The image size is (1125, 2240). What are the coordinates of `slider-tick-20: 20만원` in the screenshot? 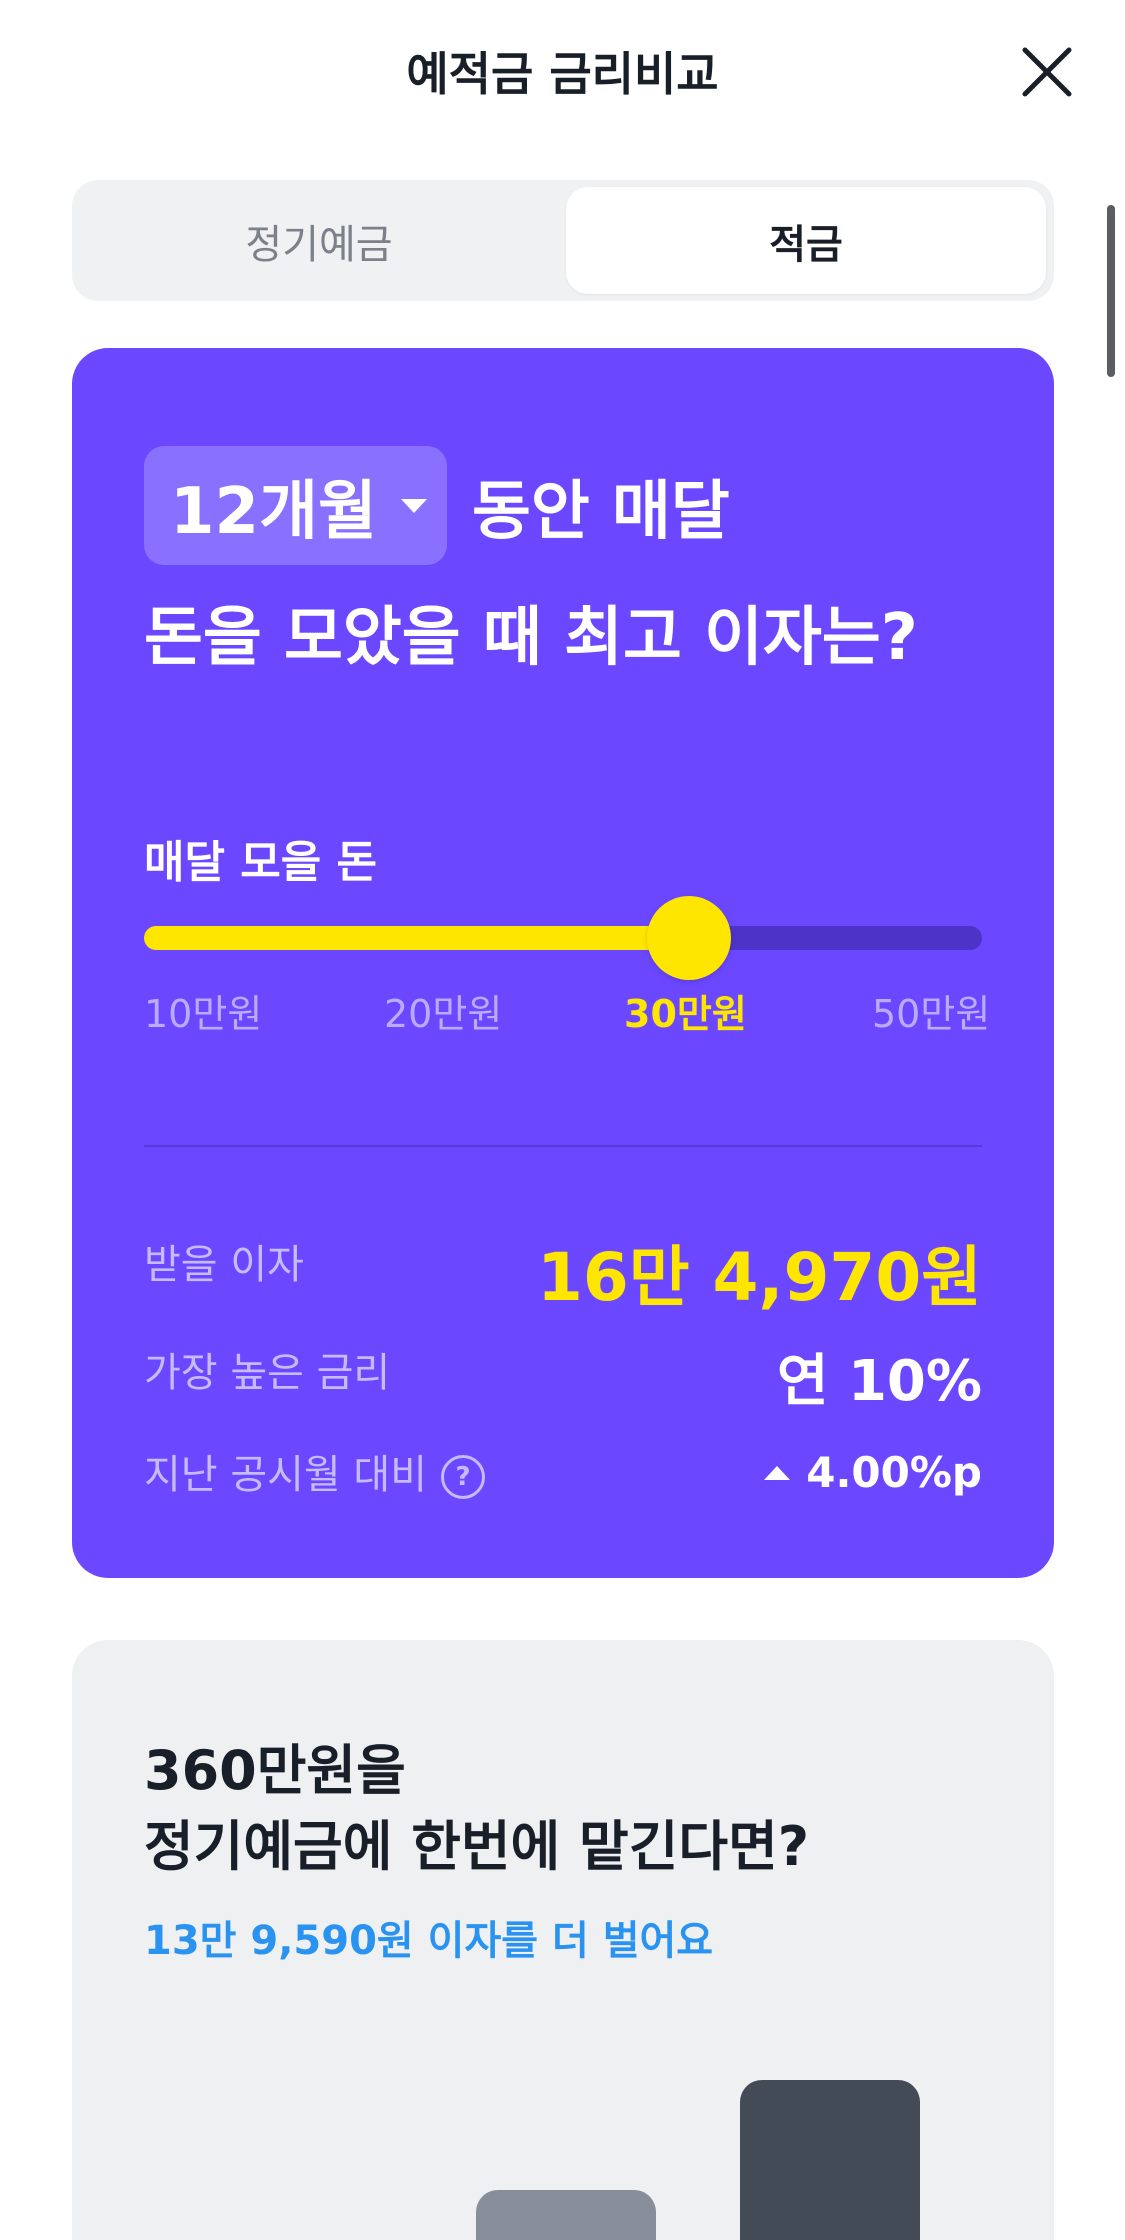 It's located at (443, 1010).